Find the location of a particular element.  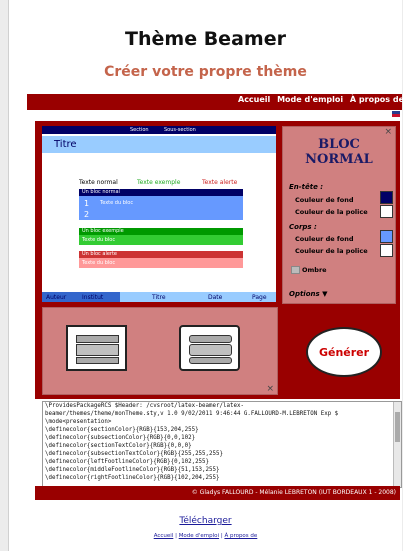

nav-item-a-propos: À propos de is located at coordinates (376, 99).